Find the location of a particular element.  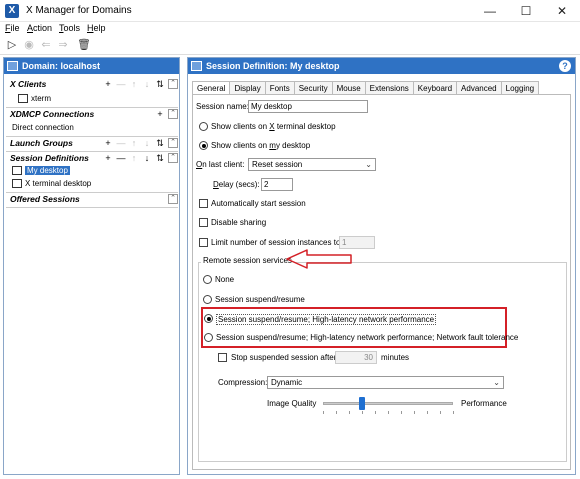

remote-high-latency-radio is located at coordinates (208, 318).